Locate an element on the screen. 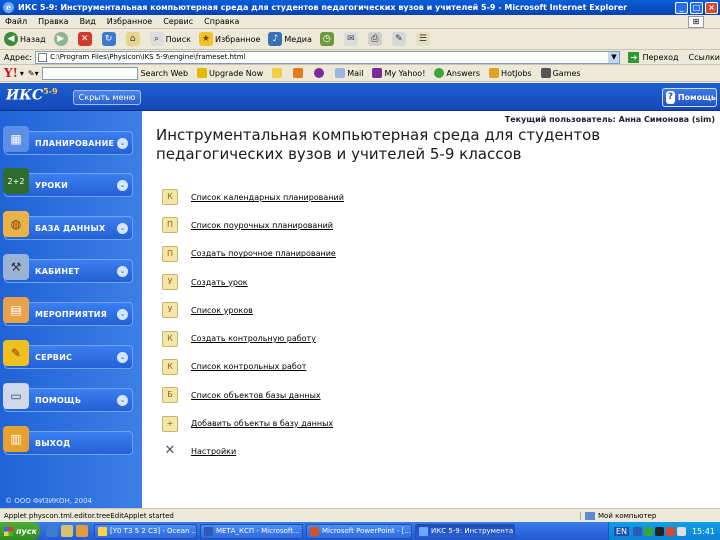 This screenshot has width=720, height=540. search-web-button: Search Web is located at coordinates (164, 73).